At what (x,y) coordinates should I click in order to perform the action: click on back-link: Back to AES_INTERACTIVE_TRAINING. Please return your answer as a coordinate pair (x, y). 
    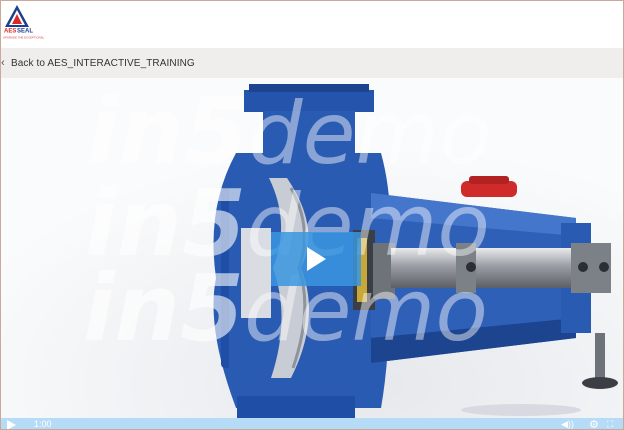
    Looking at the image, I should click on (103, 63).